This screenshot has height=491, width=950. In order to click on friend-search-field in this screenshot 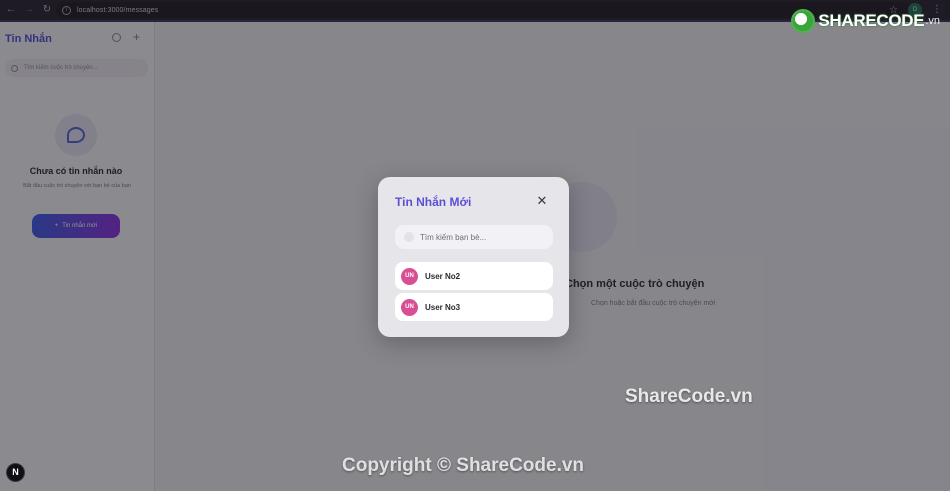, I will do `click(474, 237)`.